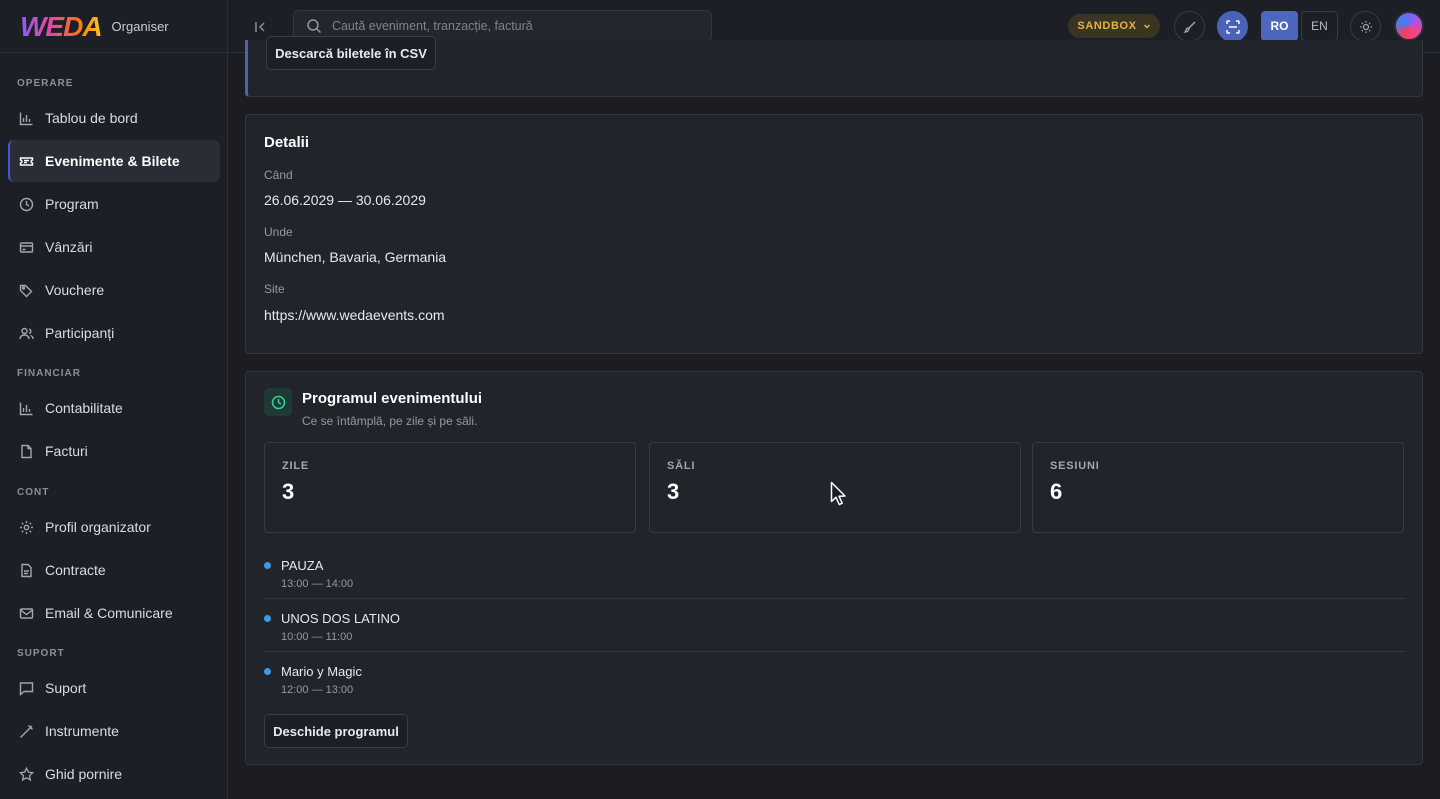  I want to click on sidebar-item-sales: Vânzări, so click(114, 247).